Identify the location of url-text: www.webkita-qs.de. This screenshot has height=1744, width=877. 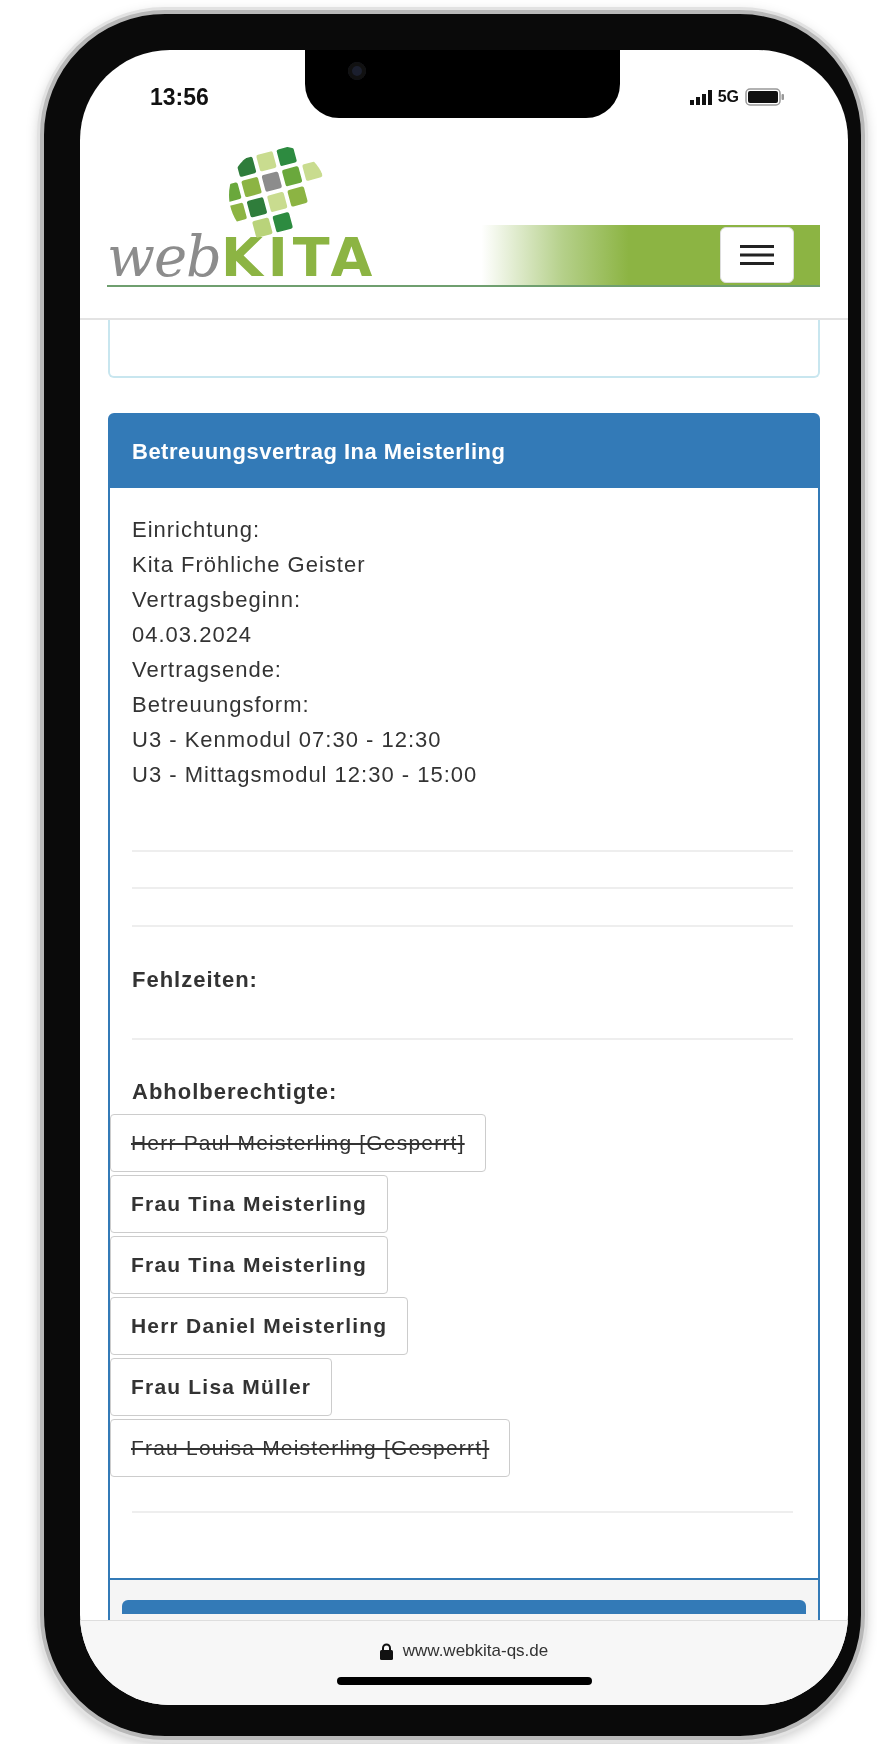
(475, 1651).